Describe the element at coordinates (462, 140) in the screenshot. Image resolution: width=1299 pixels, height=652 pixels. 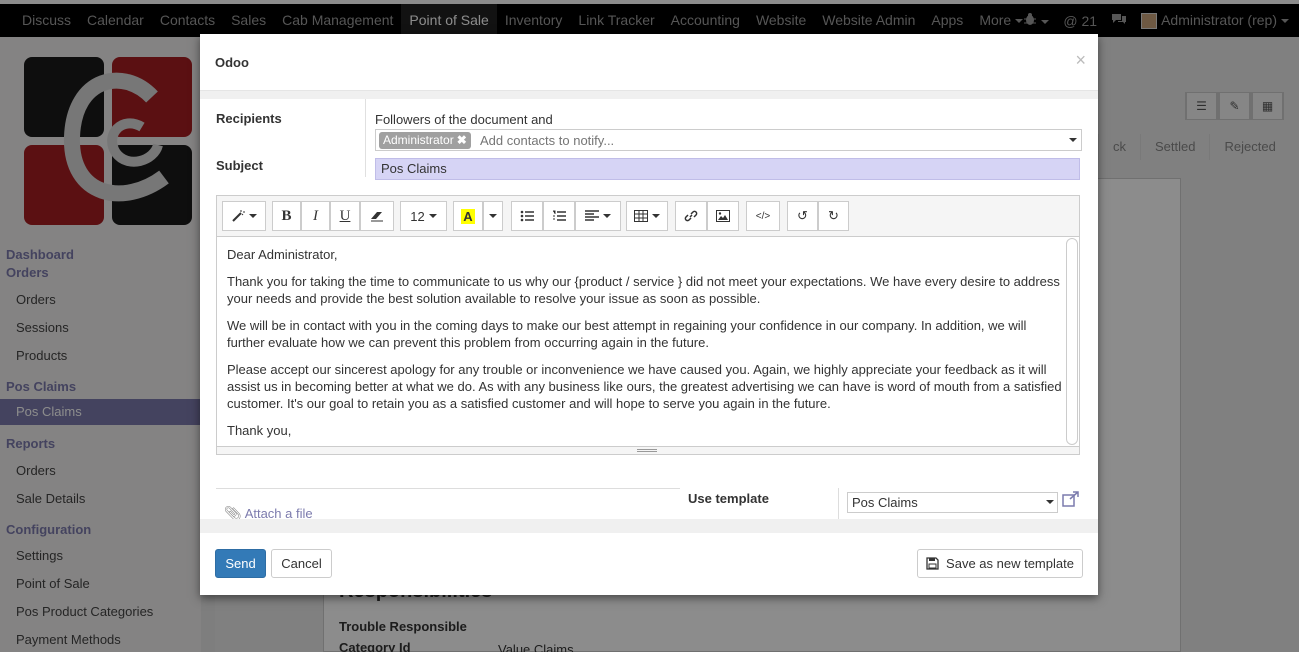
I see `remove-tag-icon: ✖` at that location.